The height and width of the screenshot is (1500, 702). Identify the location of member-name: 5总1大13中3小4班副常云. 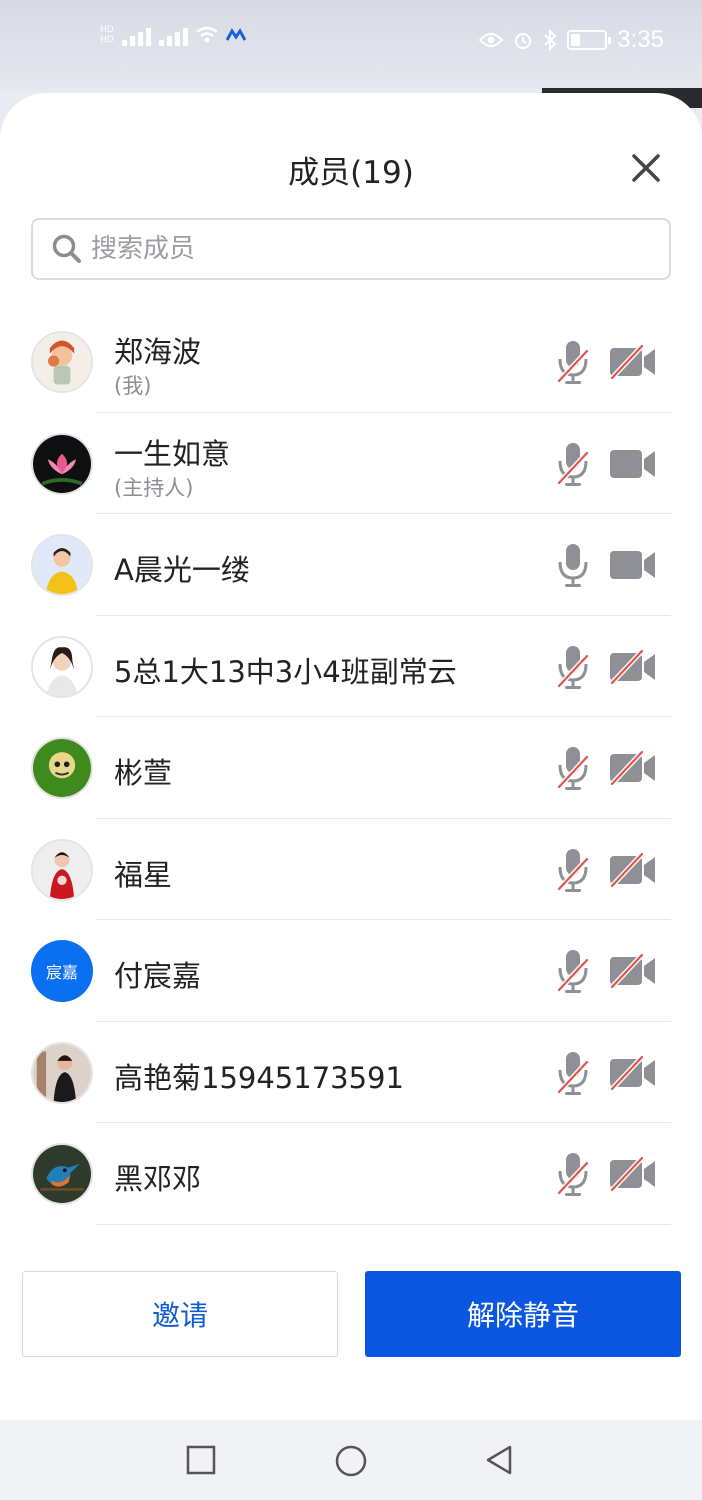
(285, 671).